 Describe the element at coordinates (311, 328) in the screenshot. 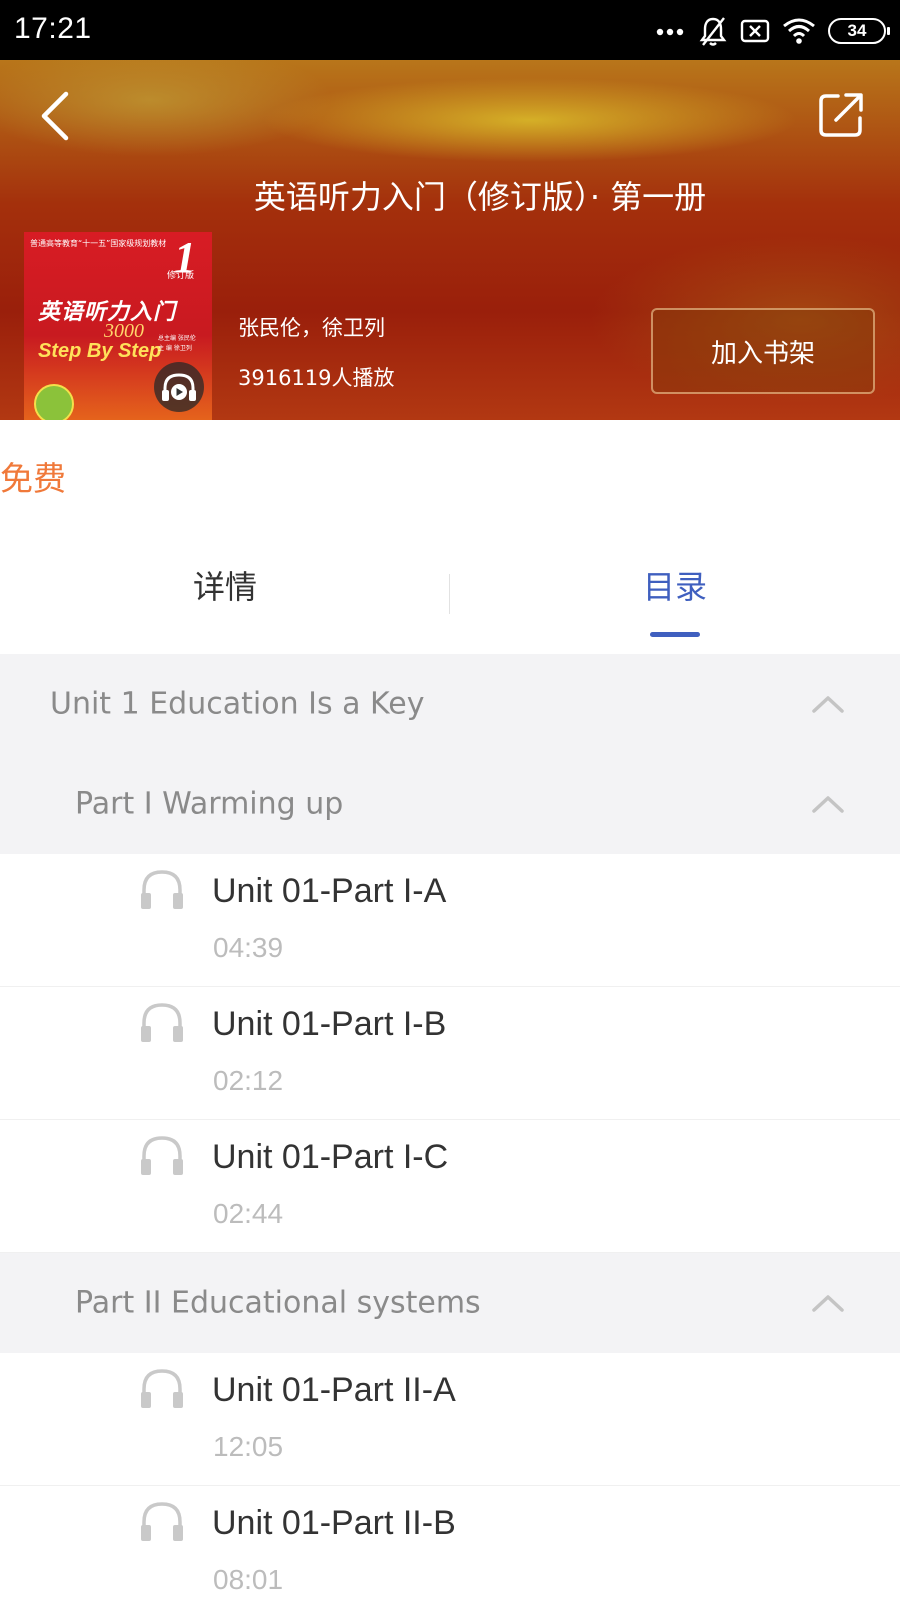

I see `book-author: 张民伦，徐卫列` at that location.